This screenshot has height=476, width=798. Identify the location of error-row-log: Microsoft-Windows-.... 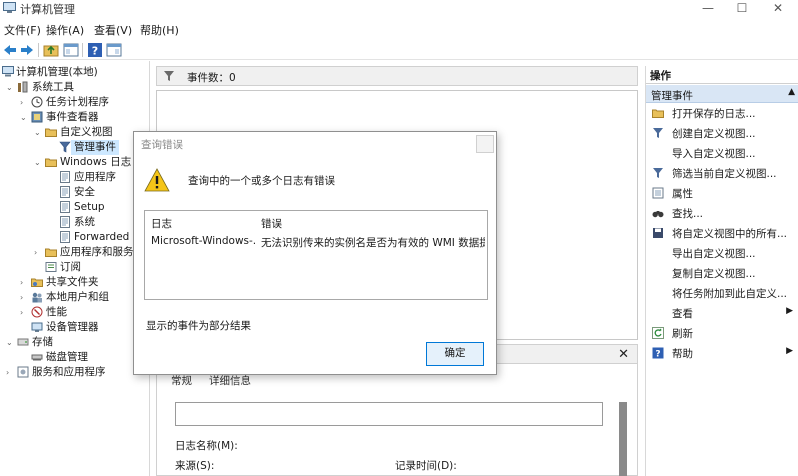
(203, 241).